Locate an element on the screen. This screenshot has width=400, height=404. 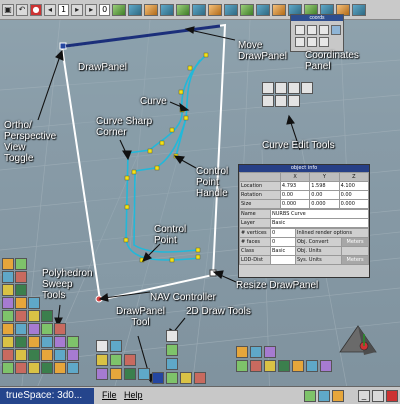
world-coords-icon is located at coordinates (300, 30).